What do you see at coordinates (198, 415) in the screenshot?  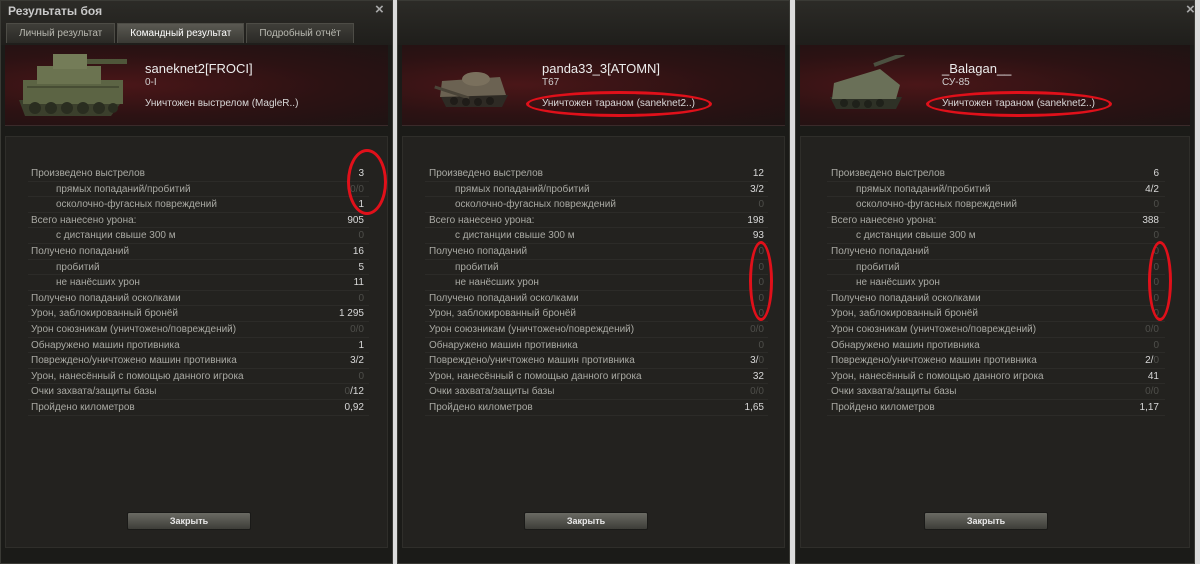 I see `row-divider` at bounding box center [198, 415].